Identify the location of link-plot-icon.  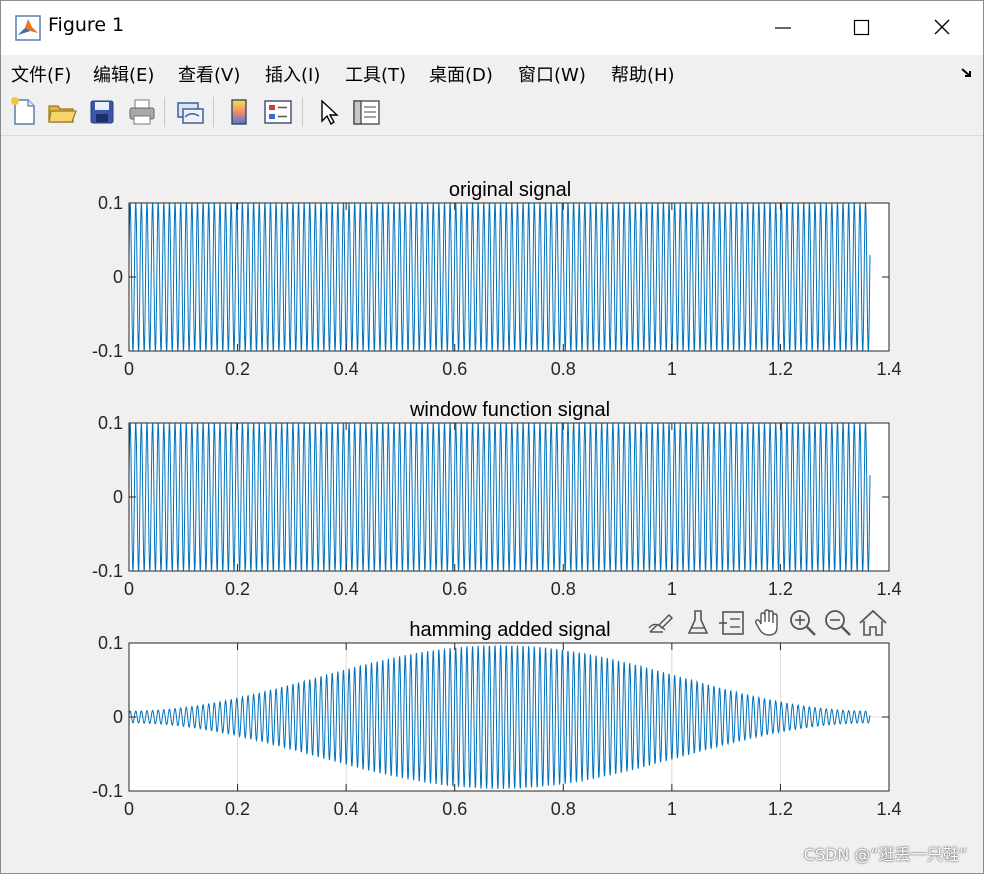
(190, 112).